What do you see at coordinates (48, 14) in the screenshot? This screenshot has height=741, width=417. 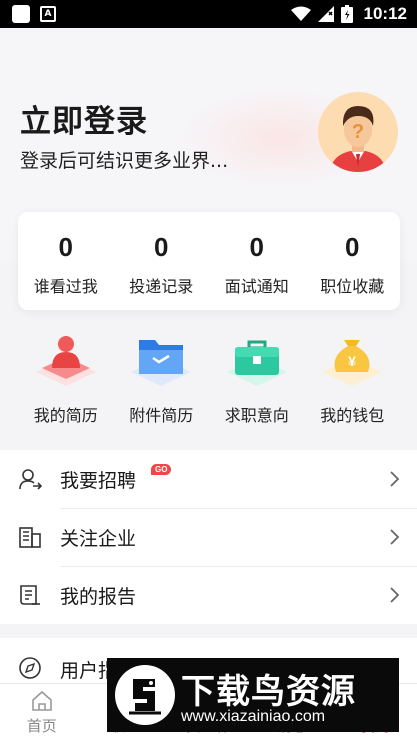 I see `app-notification-icon: A` at bounding box center [48, 14].